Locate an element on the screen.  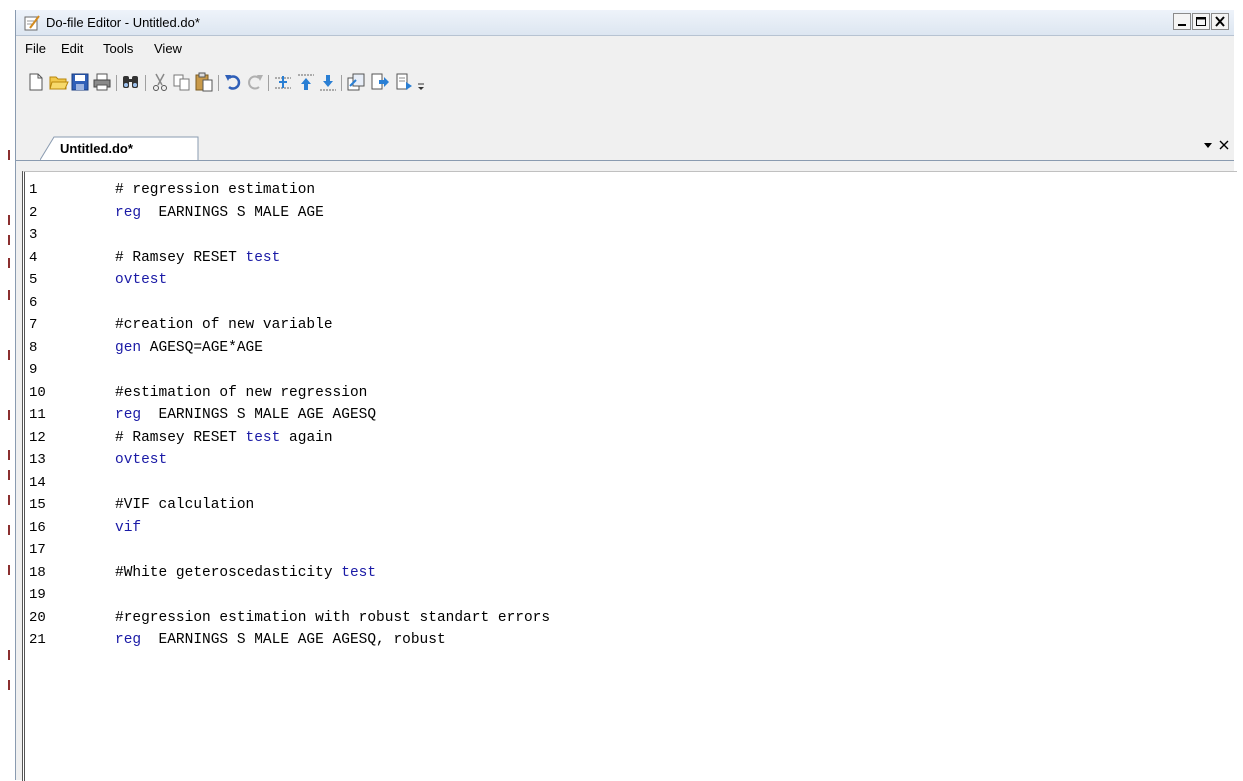
toolbar is located at coordinates (625, 78).